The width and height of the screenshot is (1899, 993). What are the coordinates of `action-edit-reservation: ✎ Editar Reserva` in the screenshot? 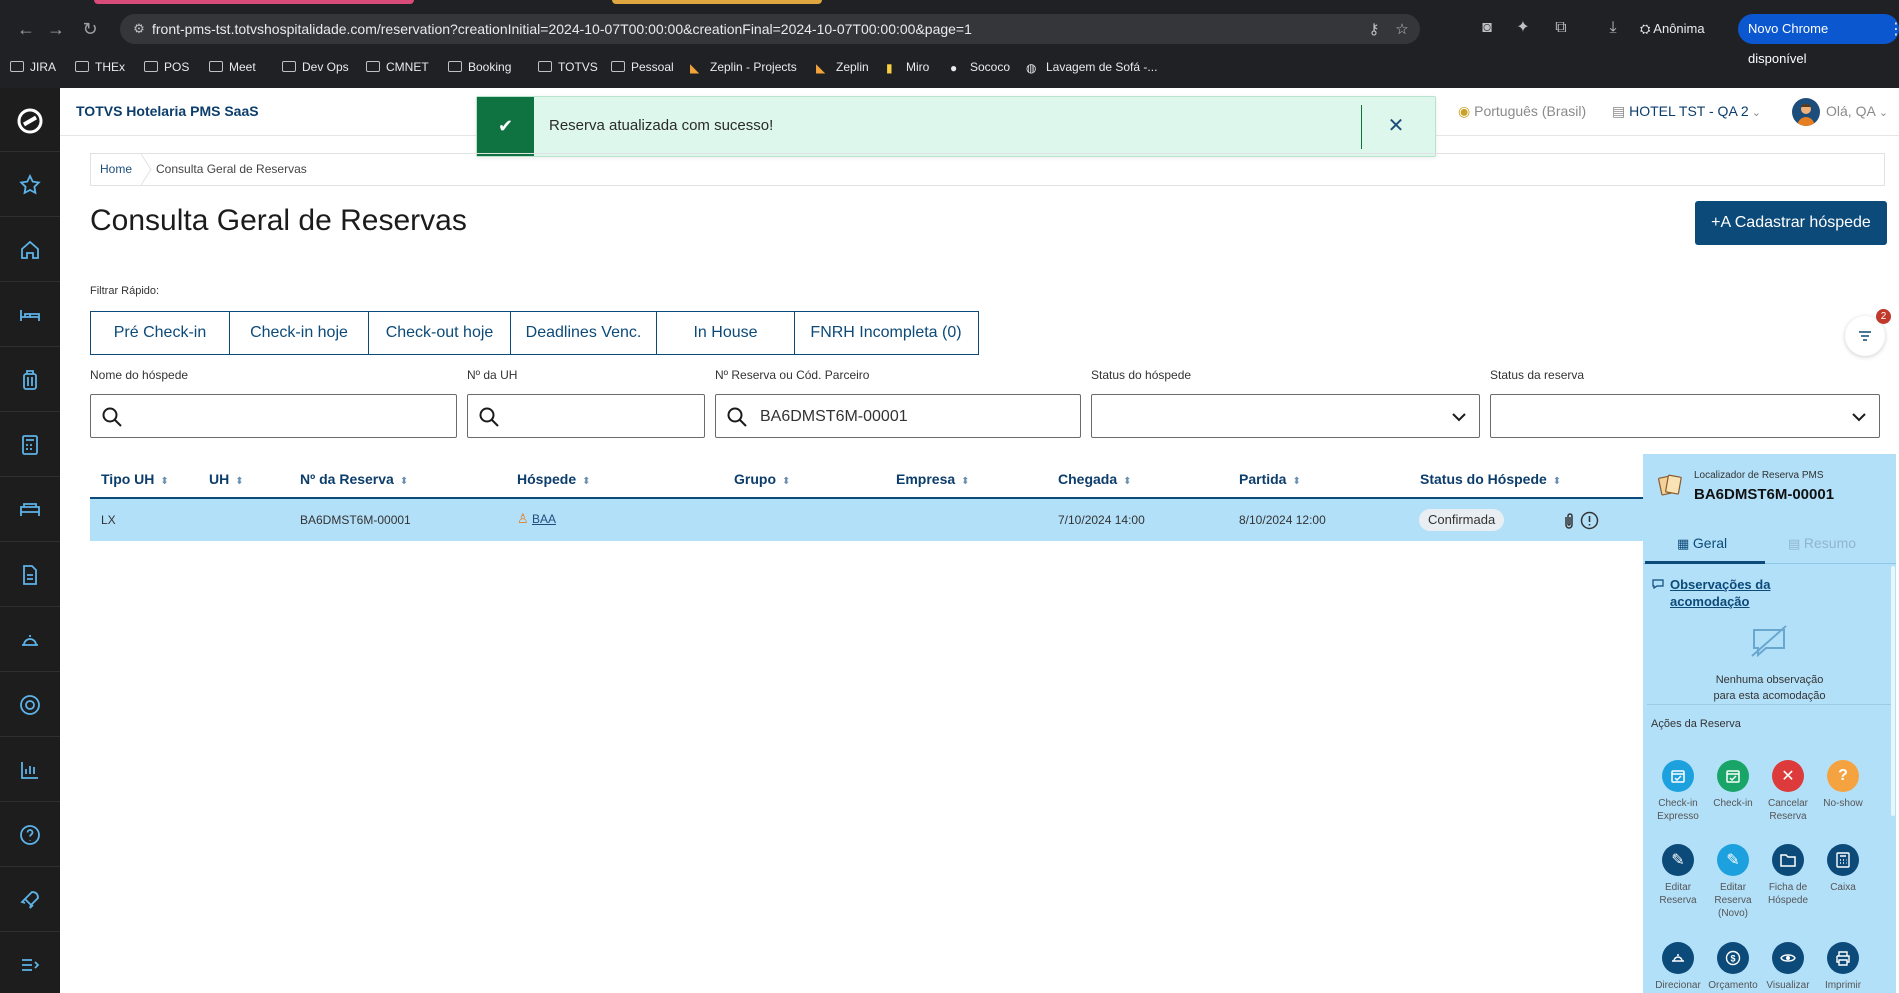 It's located at (1678, 875).